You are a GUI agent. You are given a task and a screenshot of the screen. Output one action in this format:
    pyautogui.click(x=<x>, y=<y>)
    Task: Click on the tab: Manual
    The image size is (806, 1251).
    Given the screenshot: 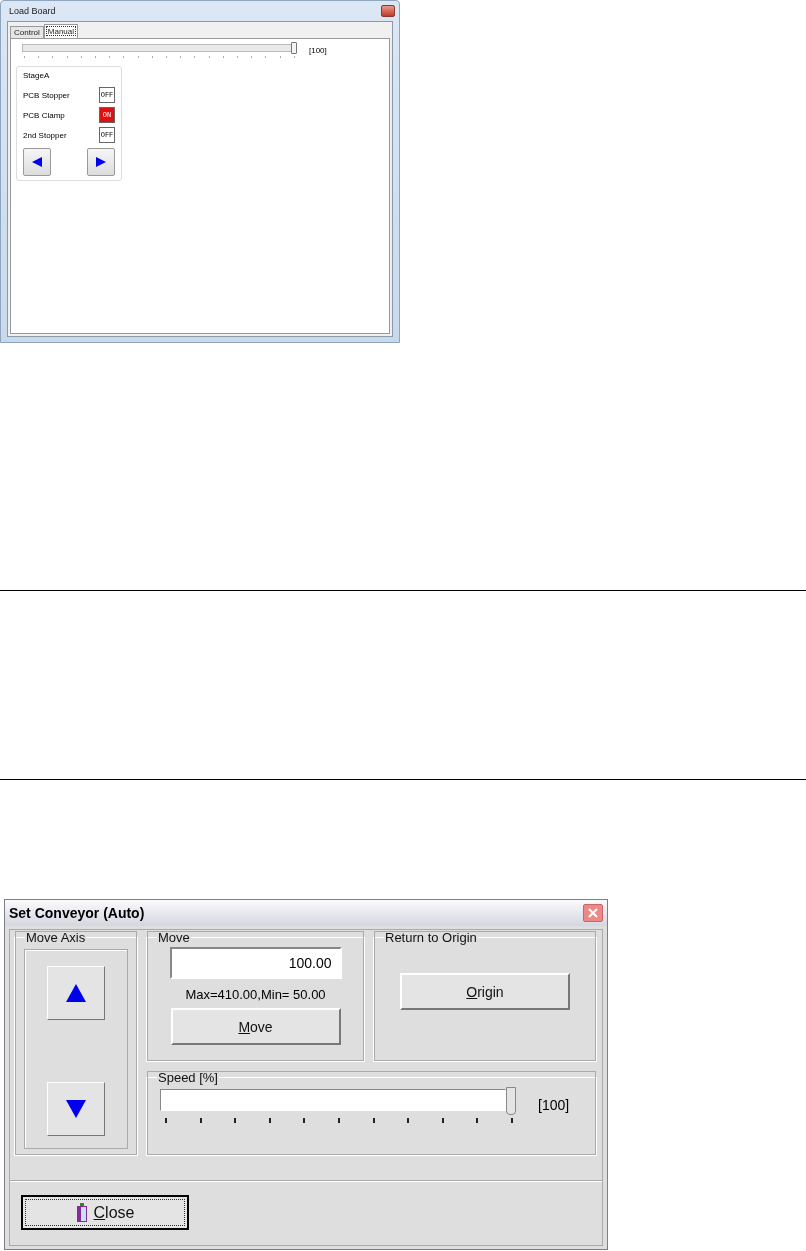 What is the action you would take?
    pyautogui.click(x=61, y=31)
    